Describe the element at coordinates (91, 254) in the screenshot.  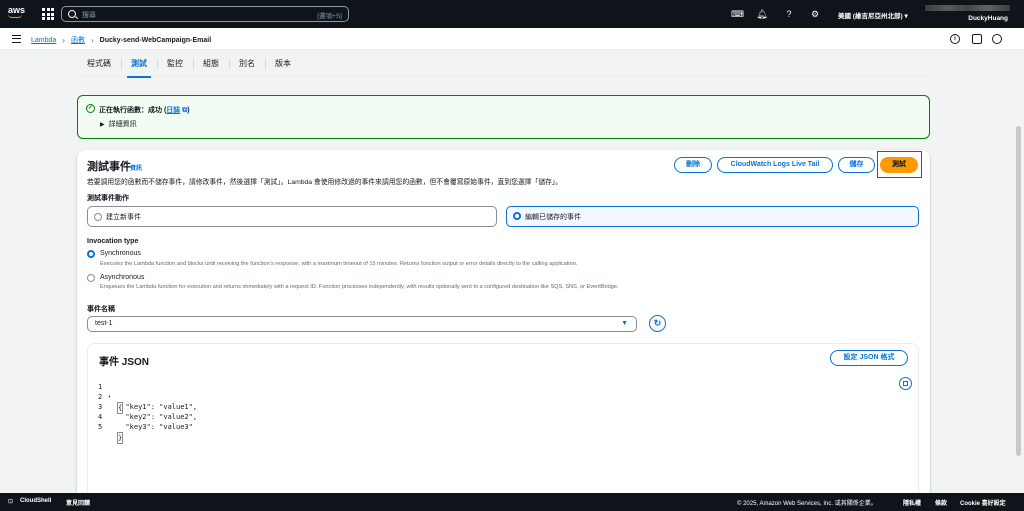
I see `radio-synchronous` at that location.